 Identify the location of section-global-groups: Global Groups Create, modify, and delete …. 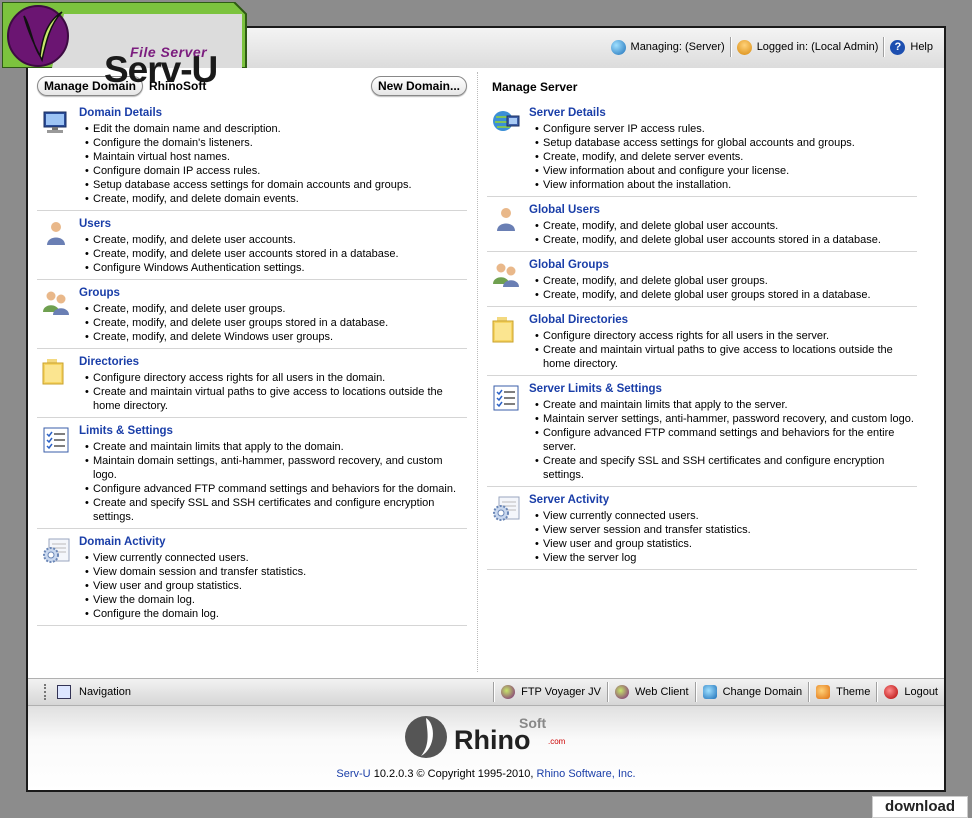
(702, 279).